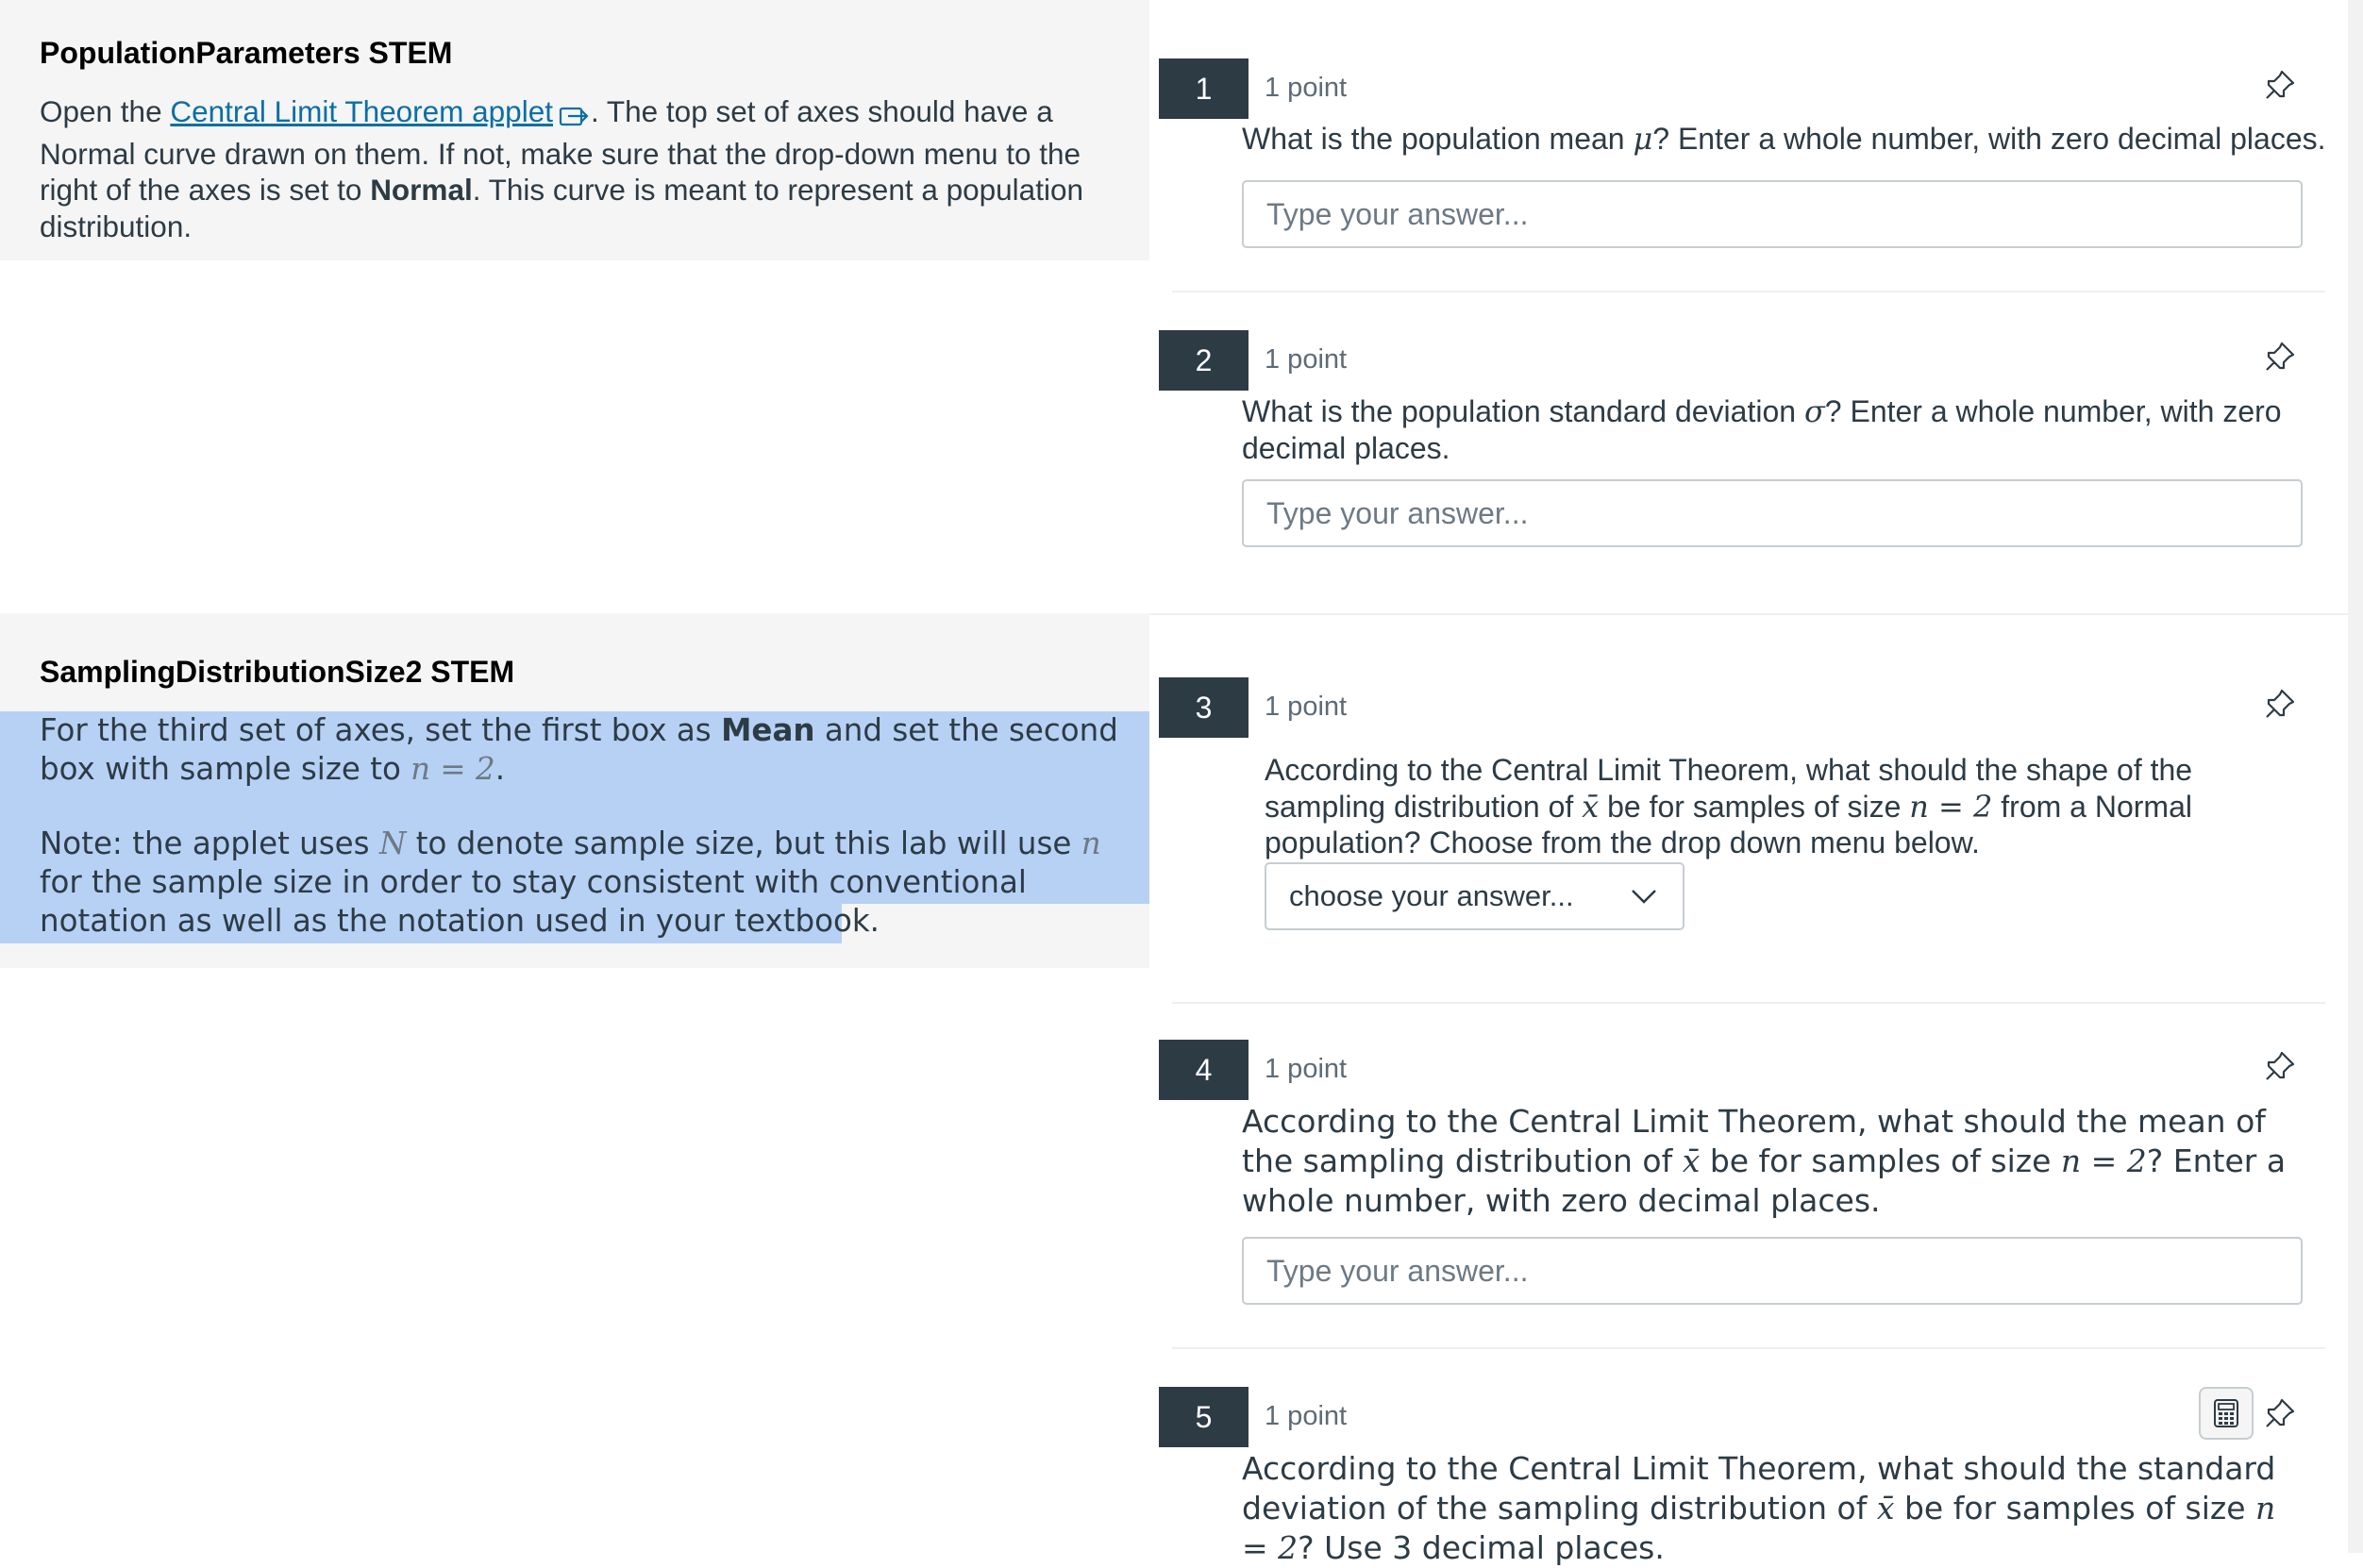  I want to click on stem-title: SamplingDistributionSize2 STEM, so click(277, 672).